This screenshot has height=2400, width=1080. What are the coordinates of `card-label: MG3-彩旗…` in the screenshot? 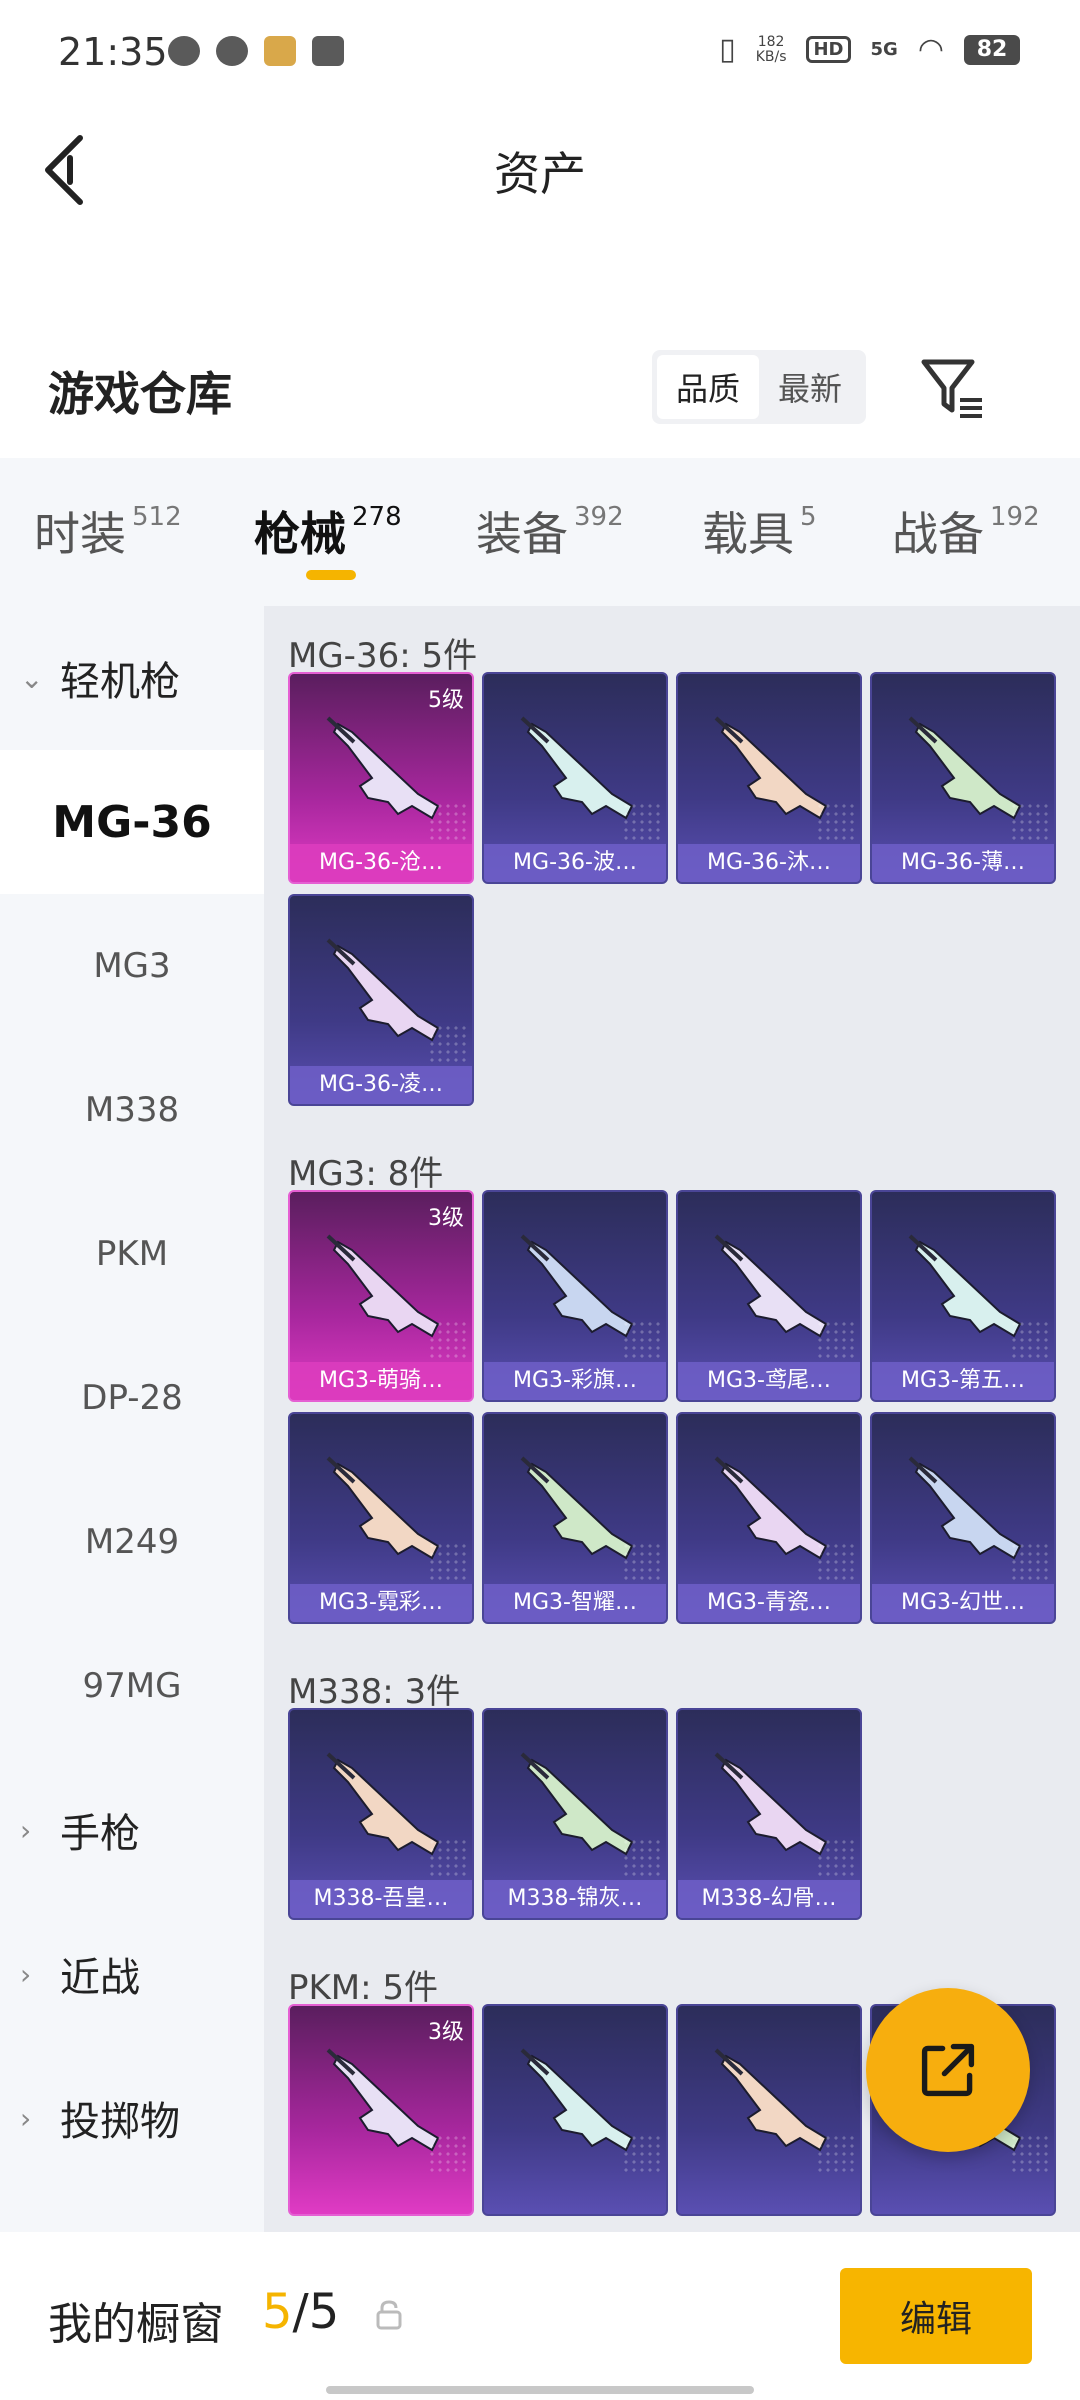 It's located at (575, 1381).